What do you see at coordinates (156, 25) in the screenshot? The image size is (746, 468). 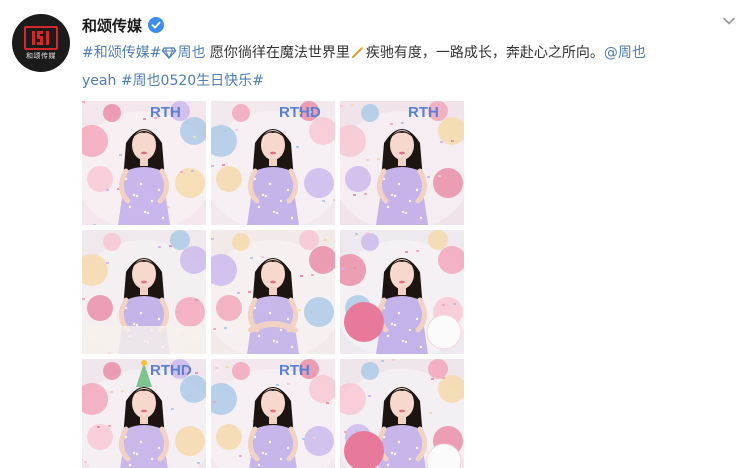 I see `verified-badge-icon` at bounding box center [156, 25].